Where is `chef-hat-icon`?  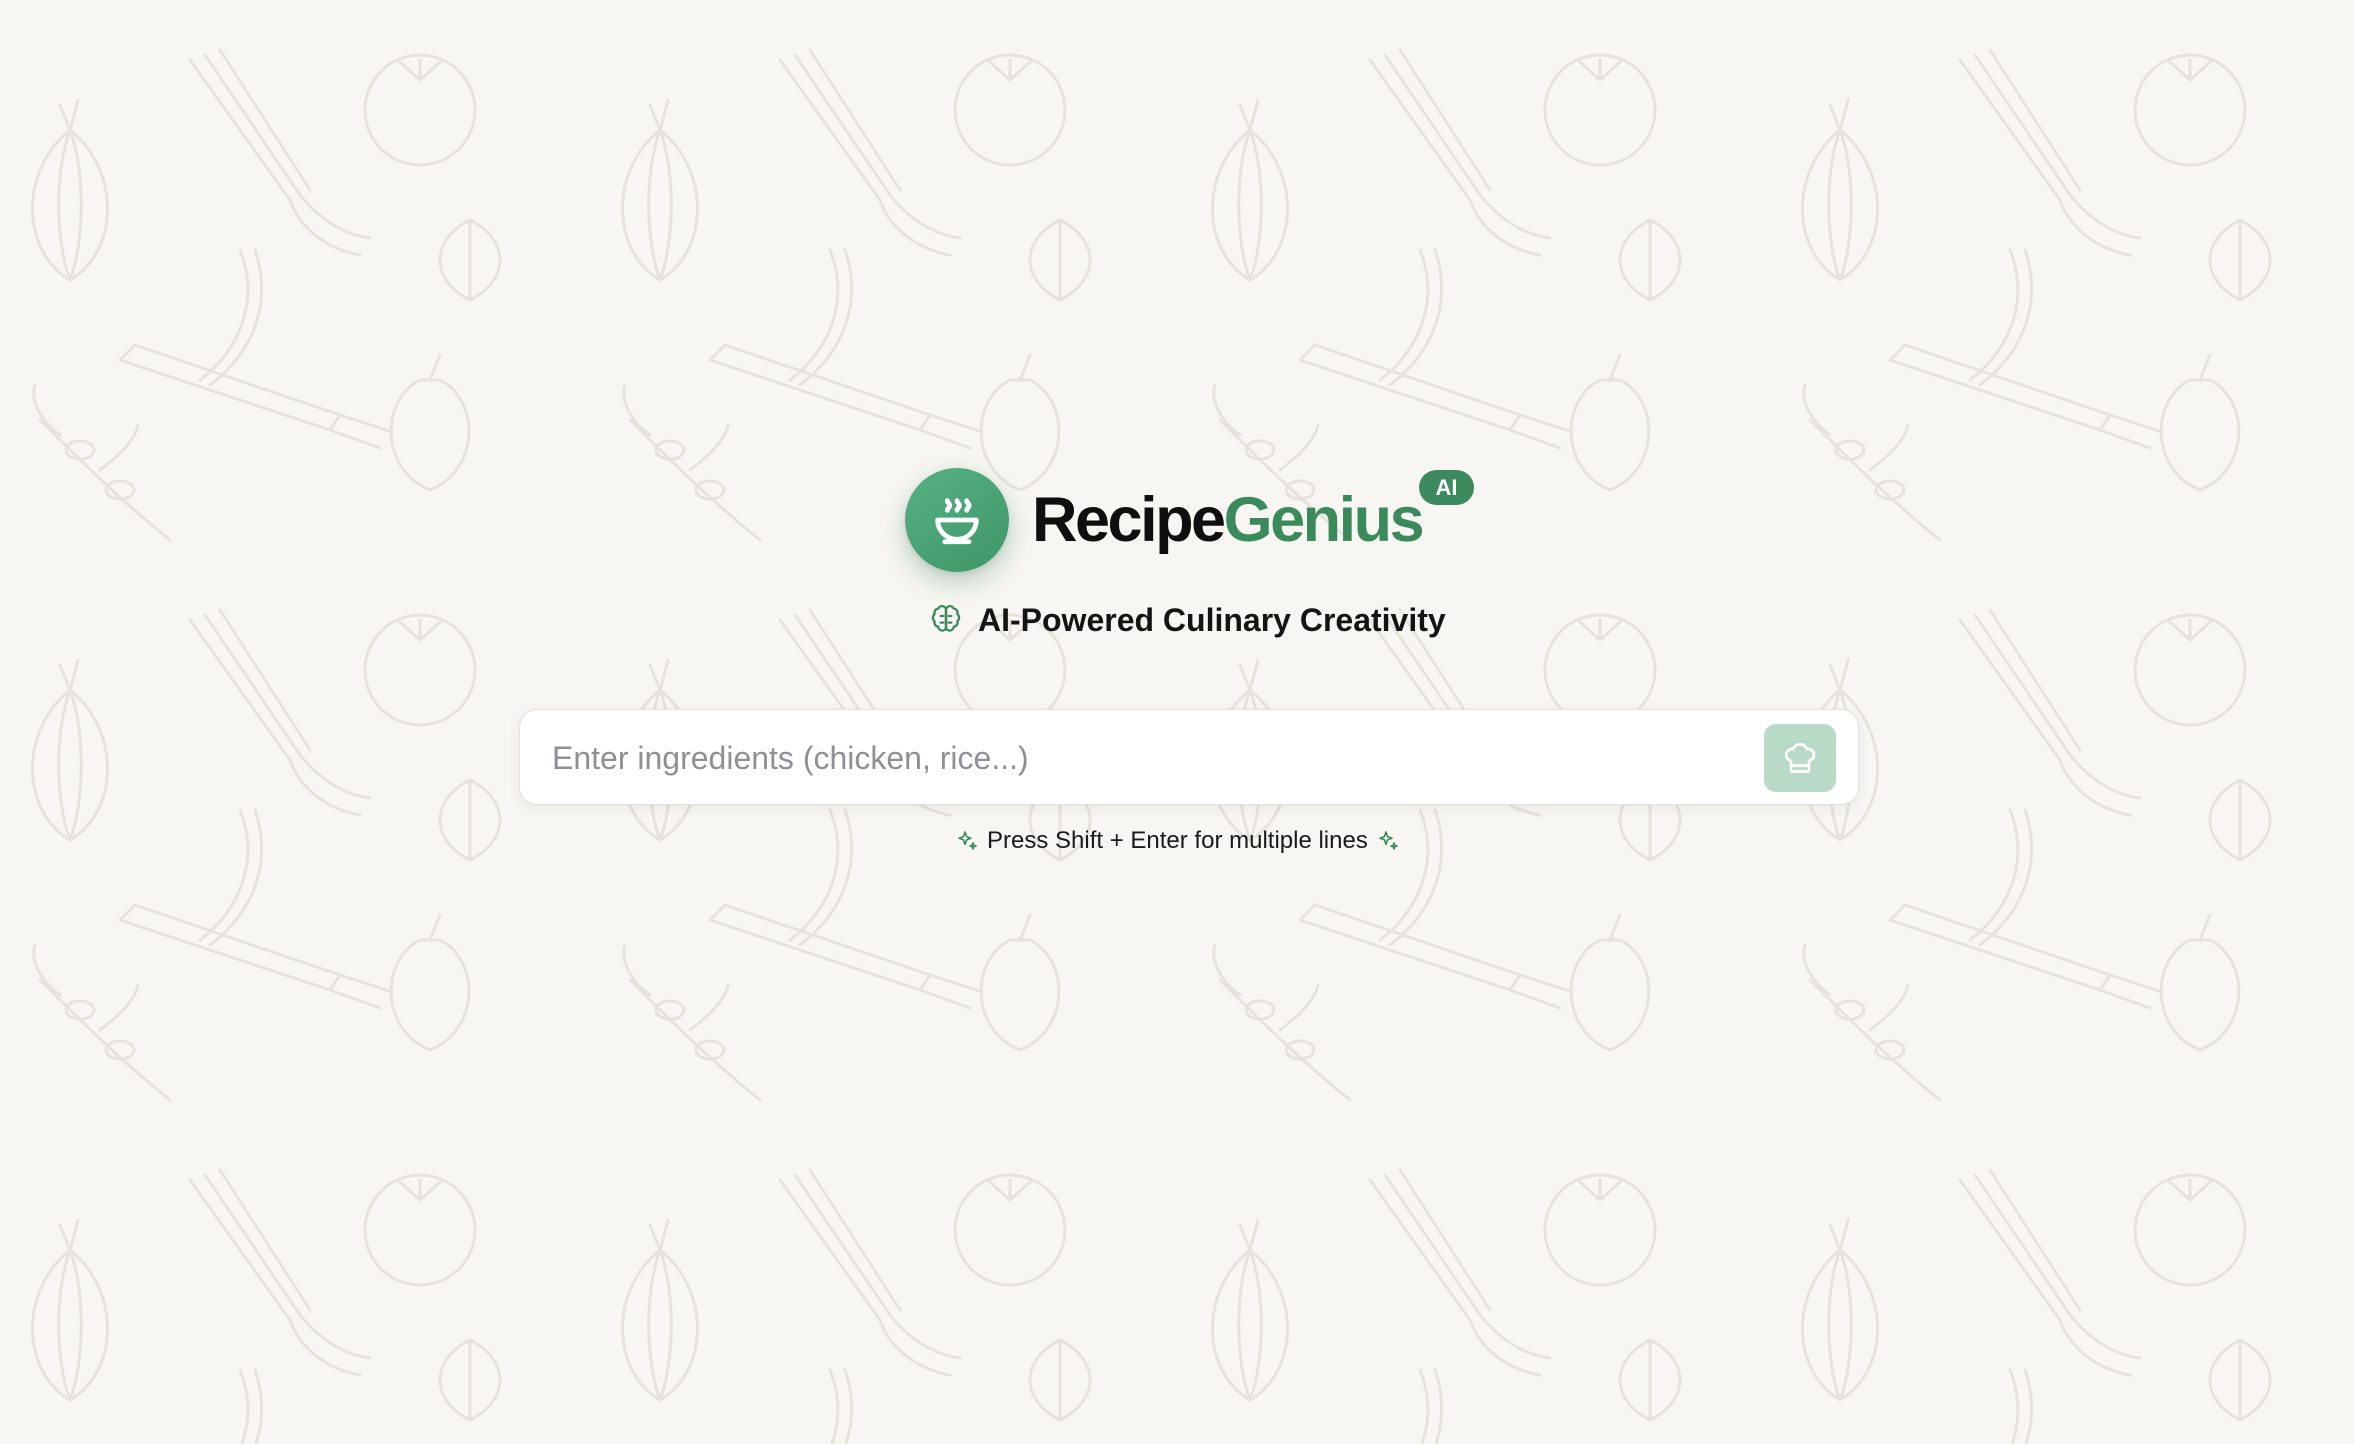 chef-hat-icon is located at coordinates (1800, 757).